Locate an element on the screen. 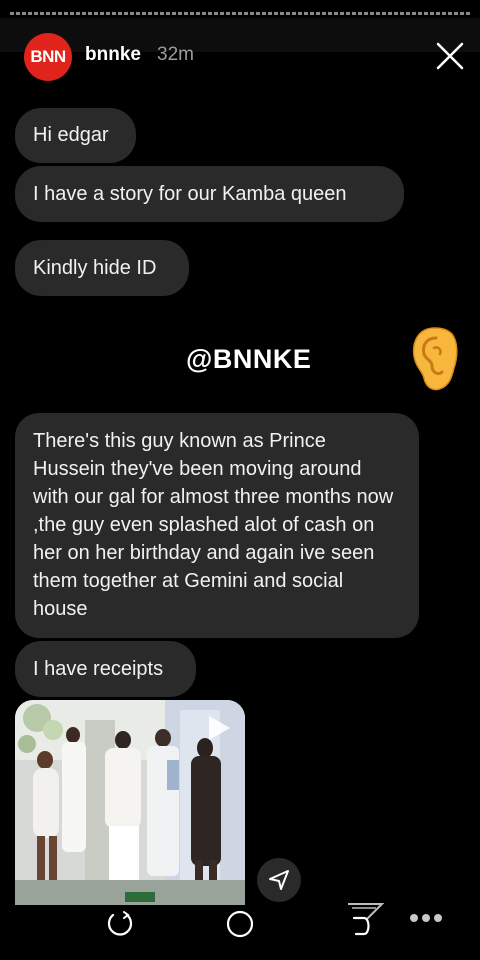 The width and height of the screenshot is (480, 960). send-button is located at coordinates (279, 880).